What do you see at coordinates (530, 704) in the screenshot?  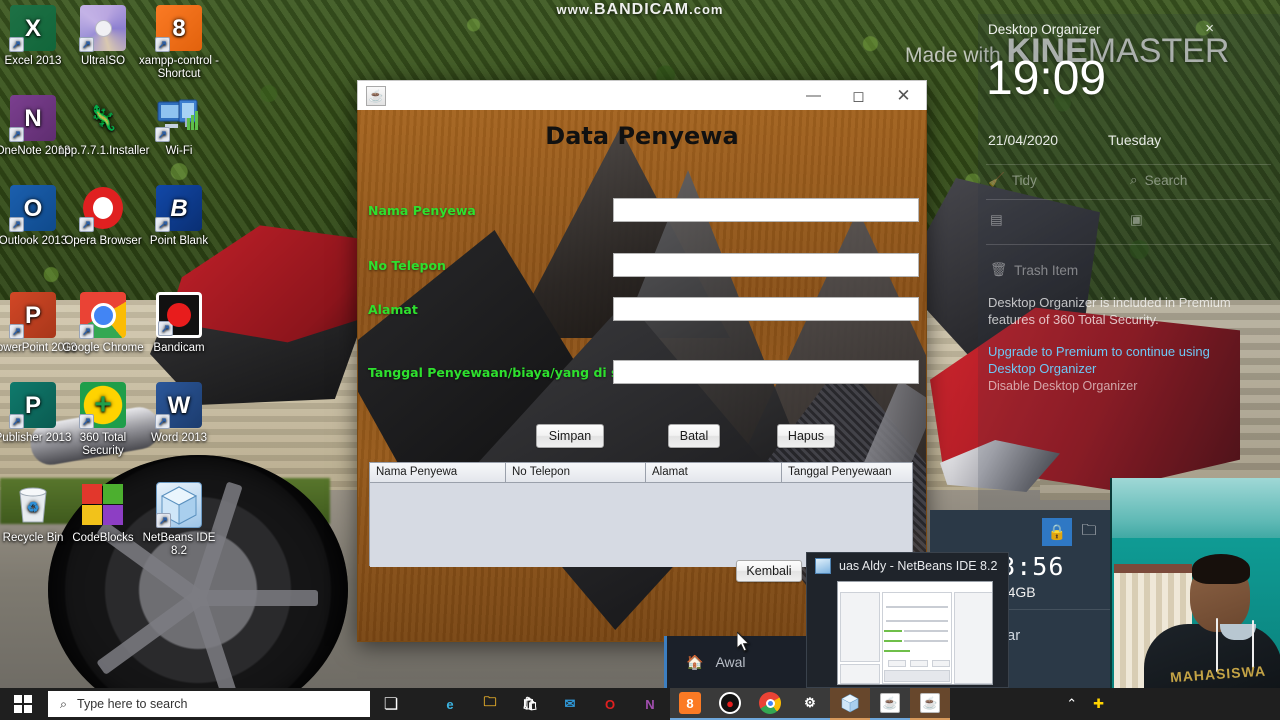 I see `taskbar-microsoft-store-button: 🛍` at bounding box center [530, 704].